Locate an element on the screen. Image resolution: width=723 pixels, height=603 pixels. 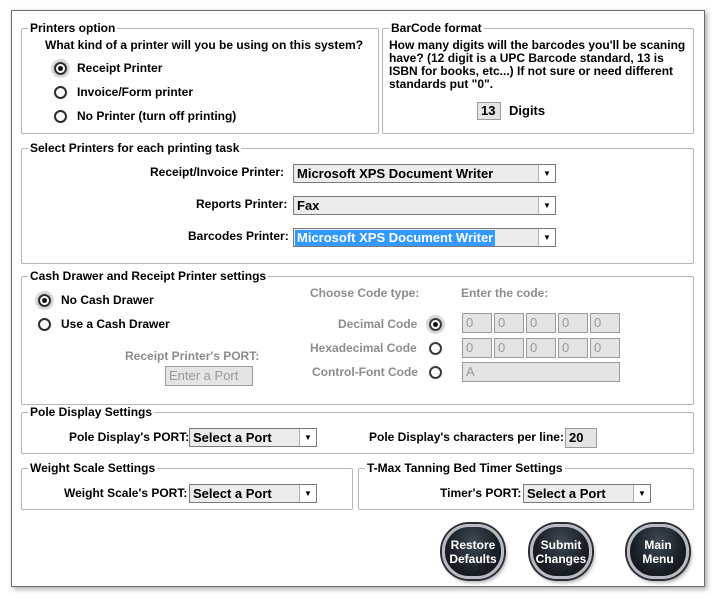
barcode-format-title: BarCode format is located at coordinates (436, 28).